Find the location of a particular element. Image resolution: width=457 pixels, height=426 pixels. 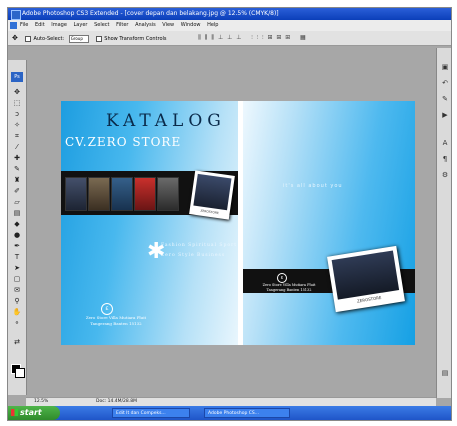

menu-file: File is located at coordinates (24, 25).